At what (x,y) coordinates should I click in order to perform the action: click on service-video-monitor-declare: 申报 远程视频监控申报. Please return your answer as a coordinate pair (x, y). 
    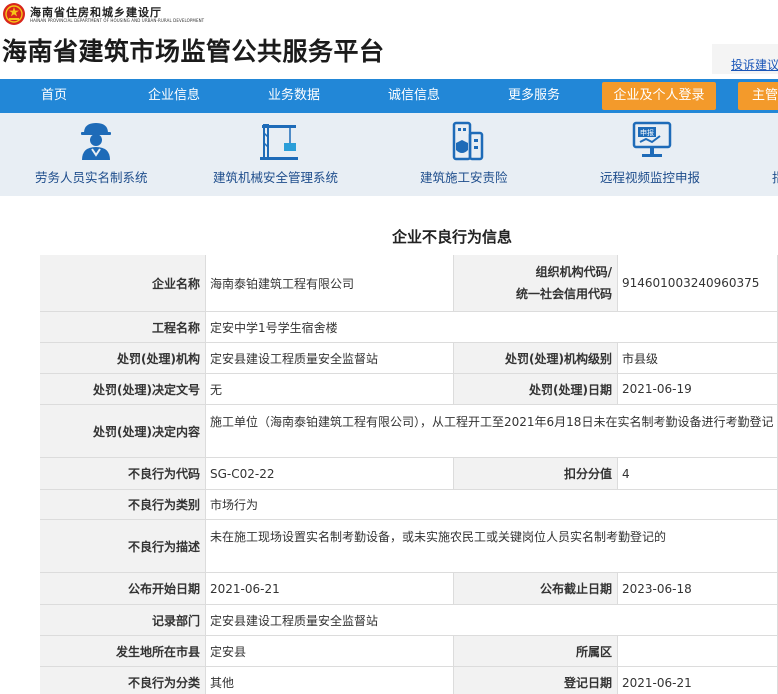
    Looking at the image, I should click on (660, 154).